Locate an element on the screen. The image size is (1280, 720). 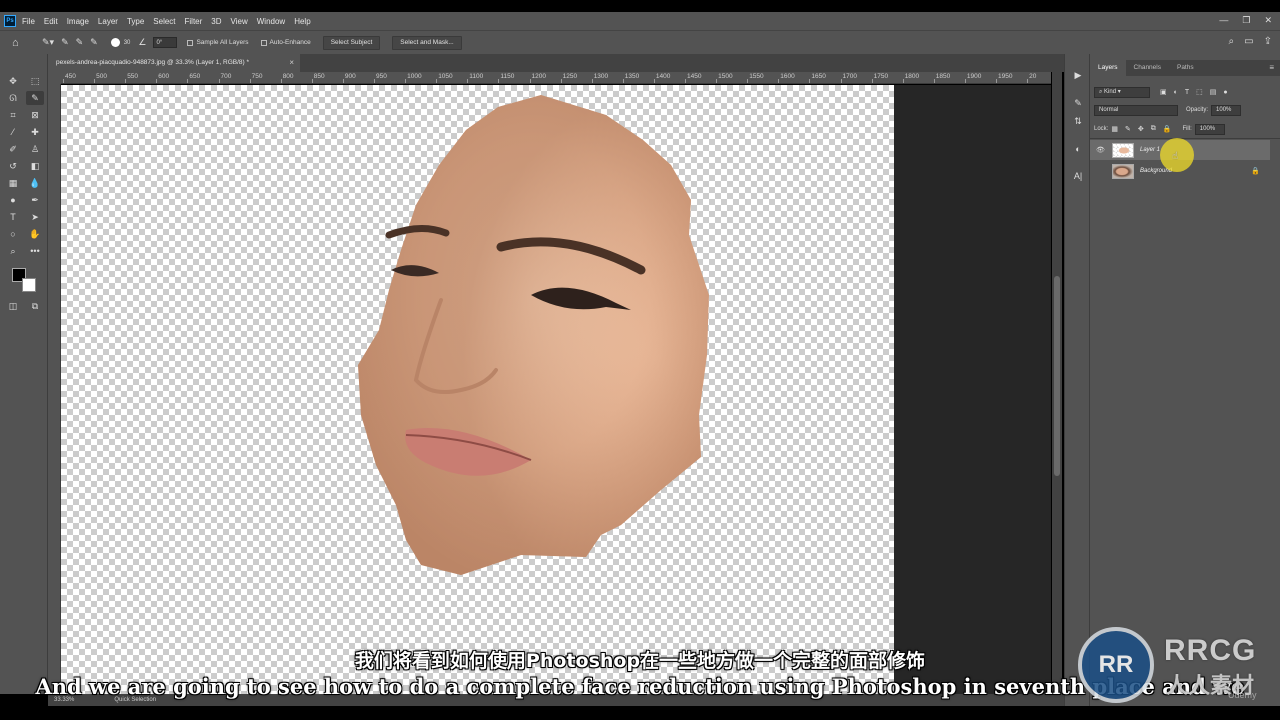
filter-type-icon: T is located at coordinates (1187, 92).